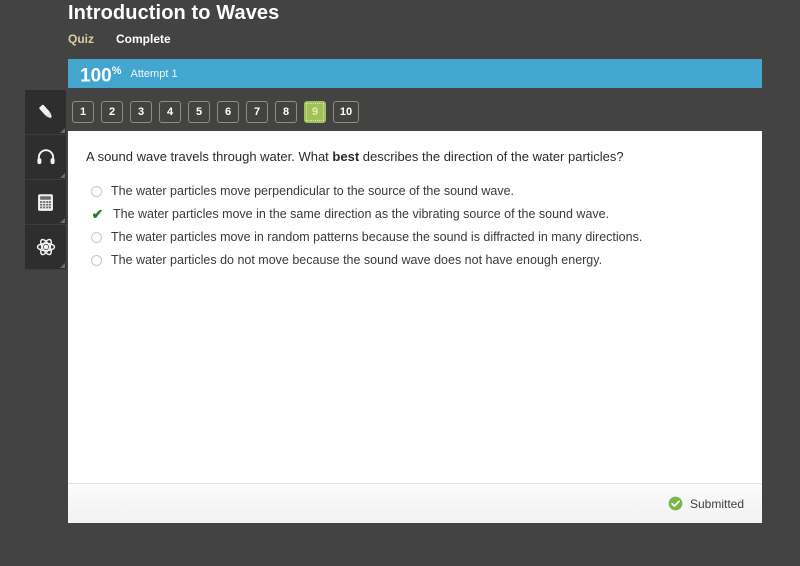  What do you see at coordinates (418, 23) in the screenshot?
I see `page-header: Introduction to Waves Quiz Complete` at bounding box center [418, 23].